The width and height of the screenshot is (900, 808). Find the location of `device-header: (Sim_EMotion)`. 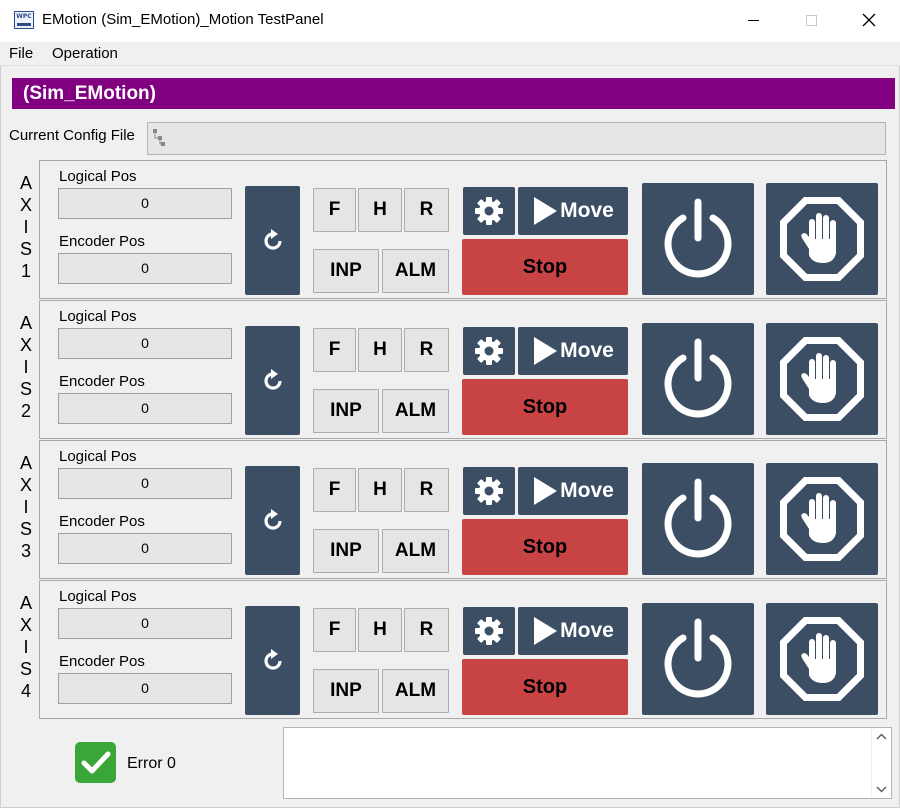

device-header: (Sim_EMotion) is located at coordinates (453, 93).